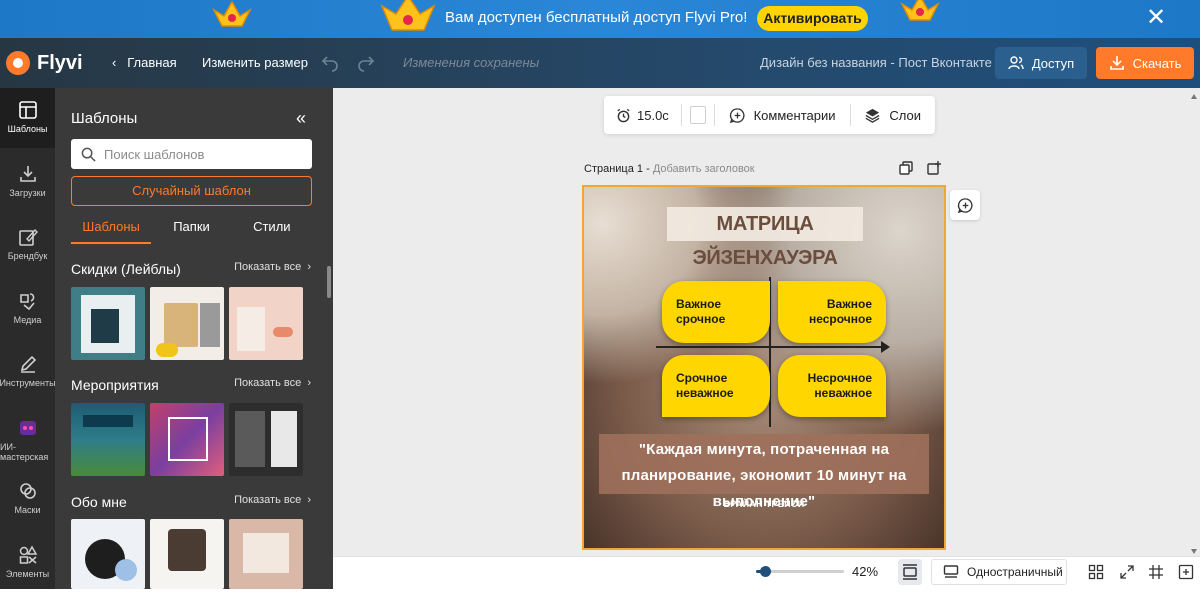  I want to click on design-title: МАТРИЦА ЭЙЗЕНХАУЭРА, so click(765, 238).